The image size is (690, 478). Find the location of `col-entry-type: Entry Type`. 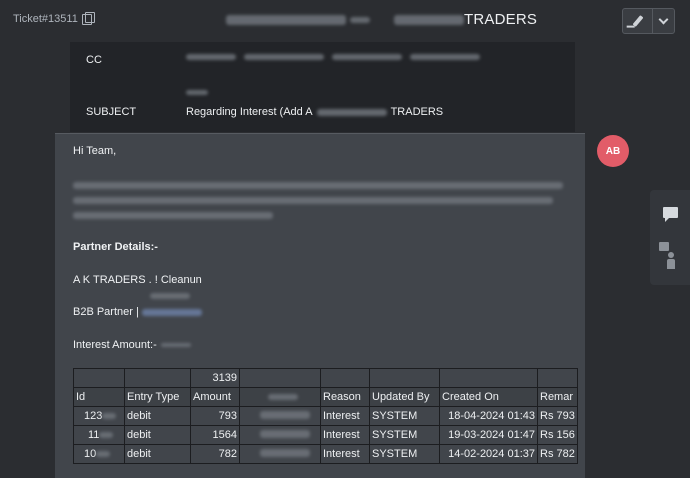

col-entry-type: Entry Type is located at coordinates (157, 397).